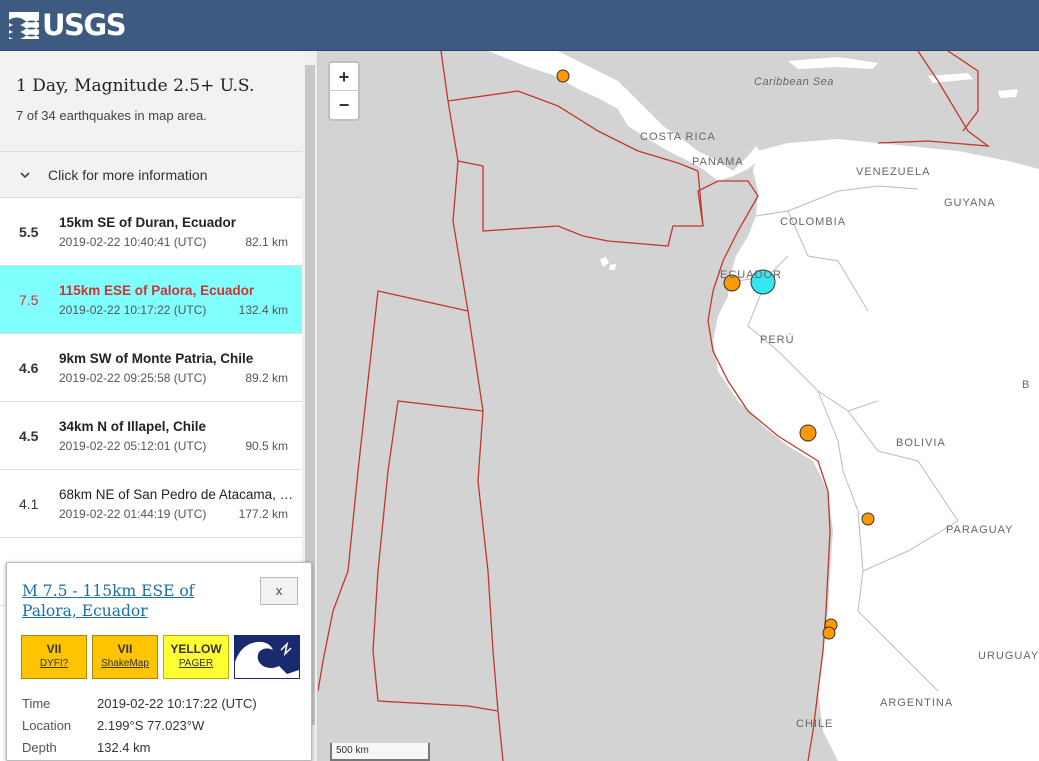 The width and height of the screenshot is (1039, 761). What do you see at coordinates (1026, 385) in the screenshot?
I see `map-label-brazil: B` at bounding box center [1026, 385].